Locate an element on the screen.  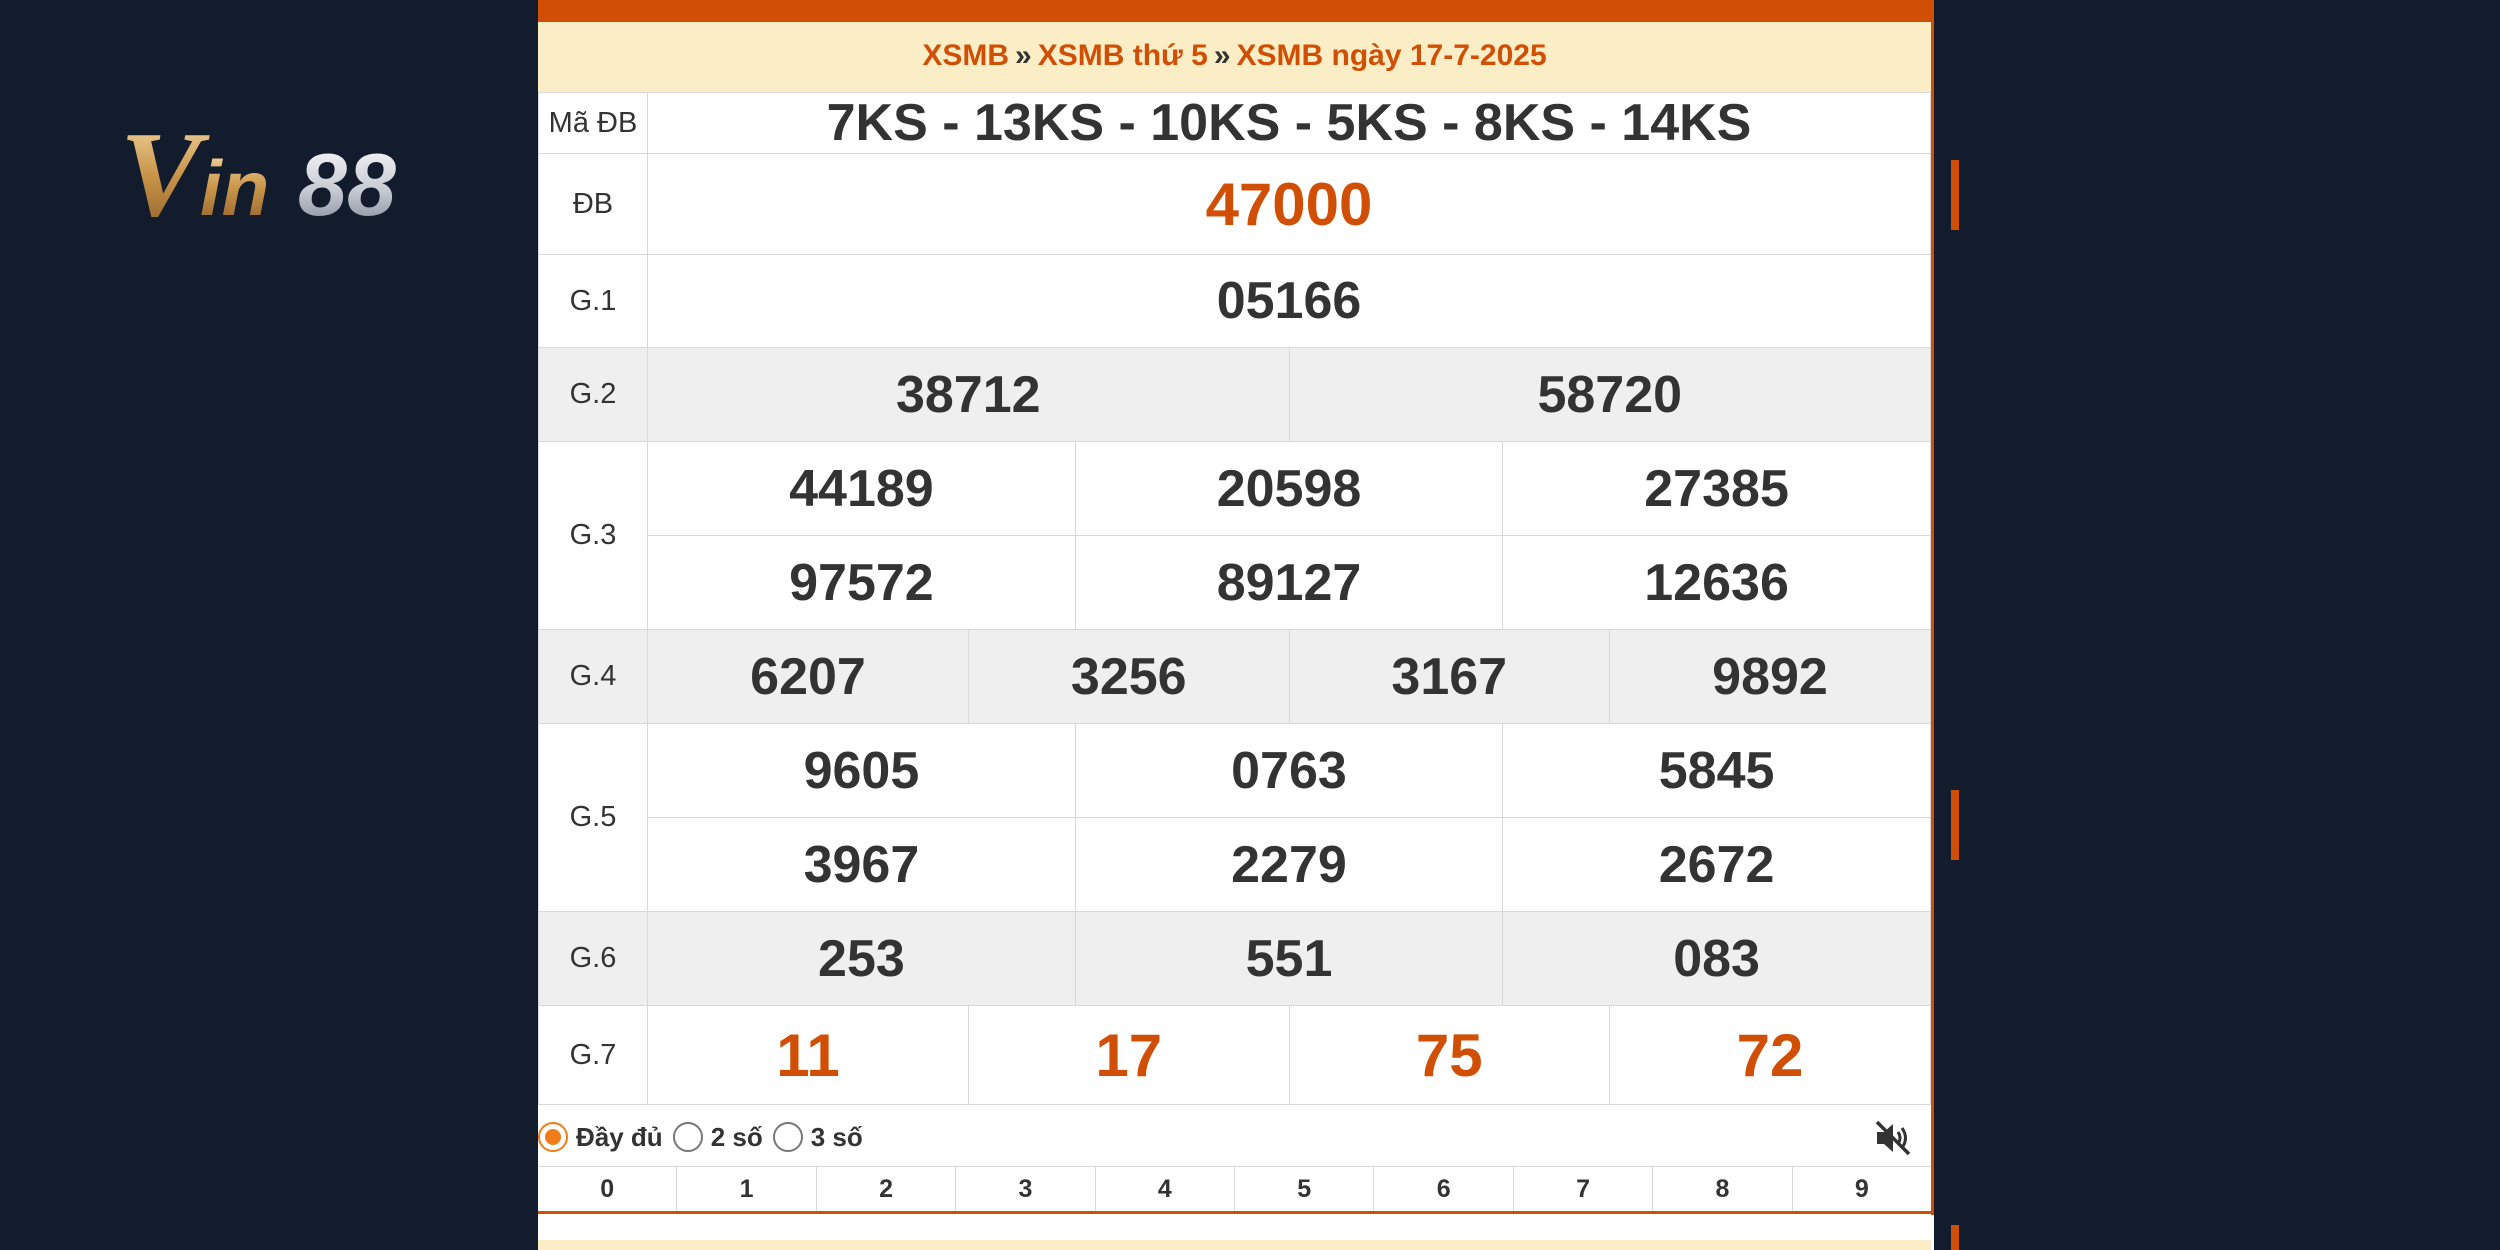
row-g2: G.2 38712 58720 is located at coordinates (1234, 394).